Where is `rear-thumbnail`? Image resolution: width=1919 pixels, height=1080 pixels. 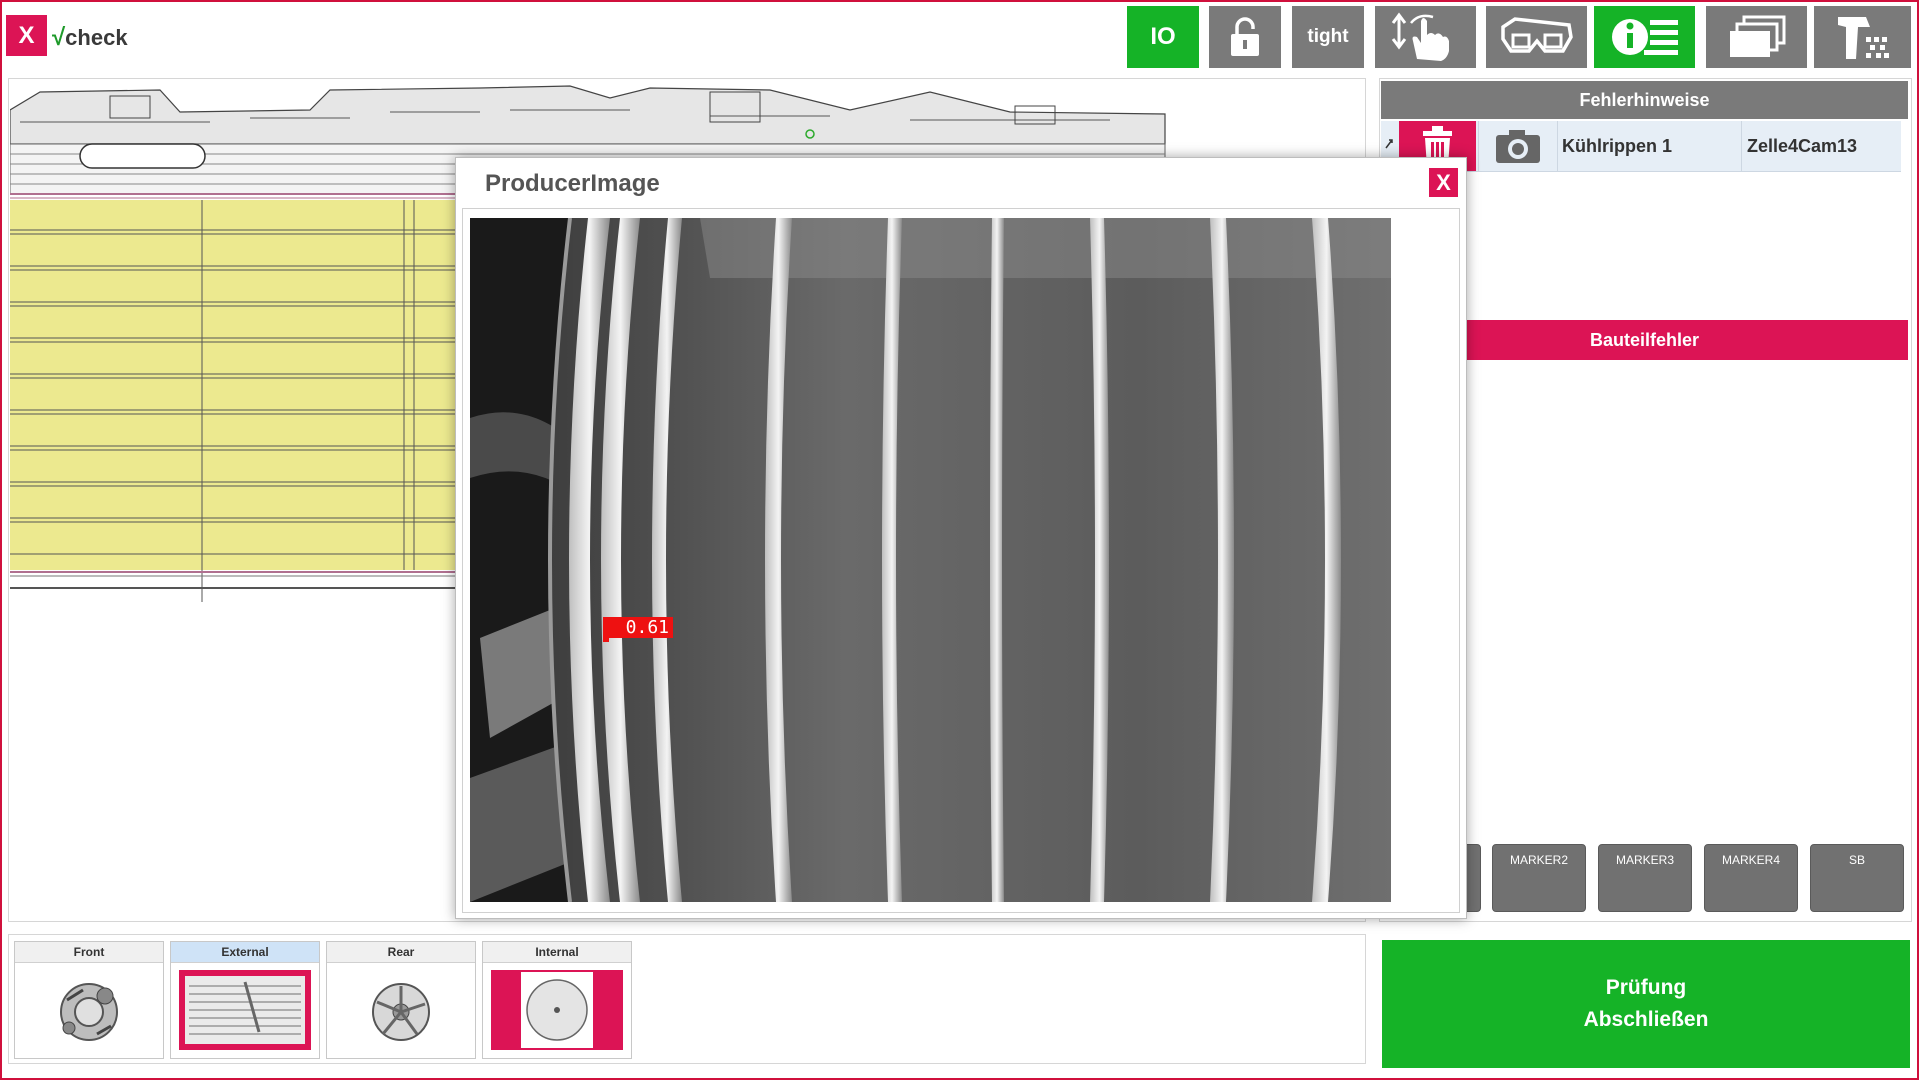
rear-thumbnail is located at coordinates (401, 1012).